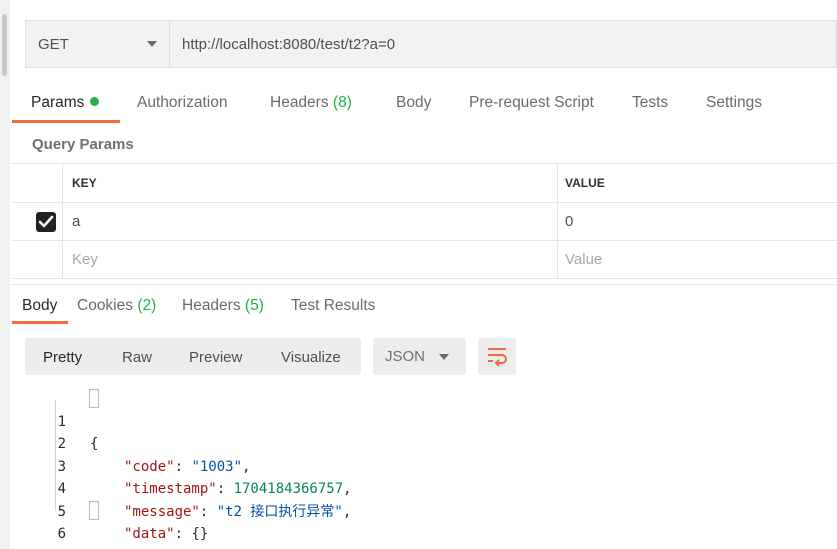  What do you see at coordinates (310, 183) in the screenshot?
I see `key-column-header-cell: KEY` at bounding box center [310, 183].